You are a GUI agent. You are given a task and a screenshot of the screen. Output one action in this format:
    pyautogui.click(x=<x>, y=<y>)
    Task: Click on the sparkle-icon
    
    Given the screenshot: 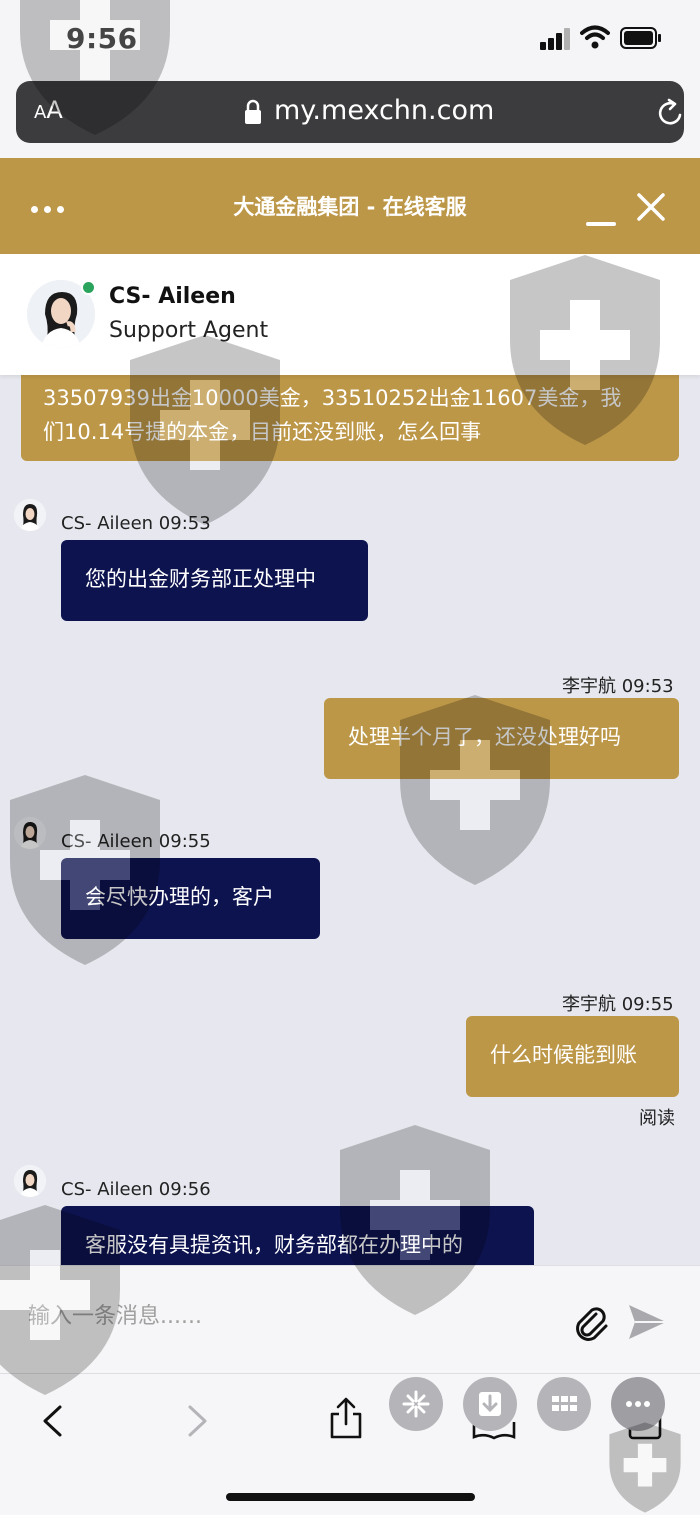 What is the action you would take?
    pyautogui.click(x=416, y=1404)
    